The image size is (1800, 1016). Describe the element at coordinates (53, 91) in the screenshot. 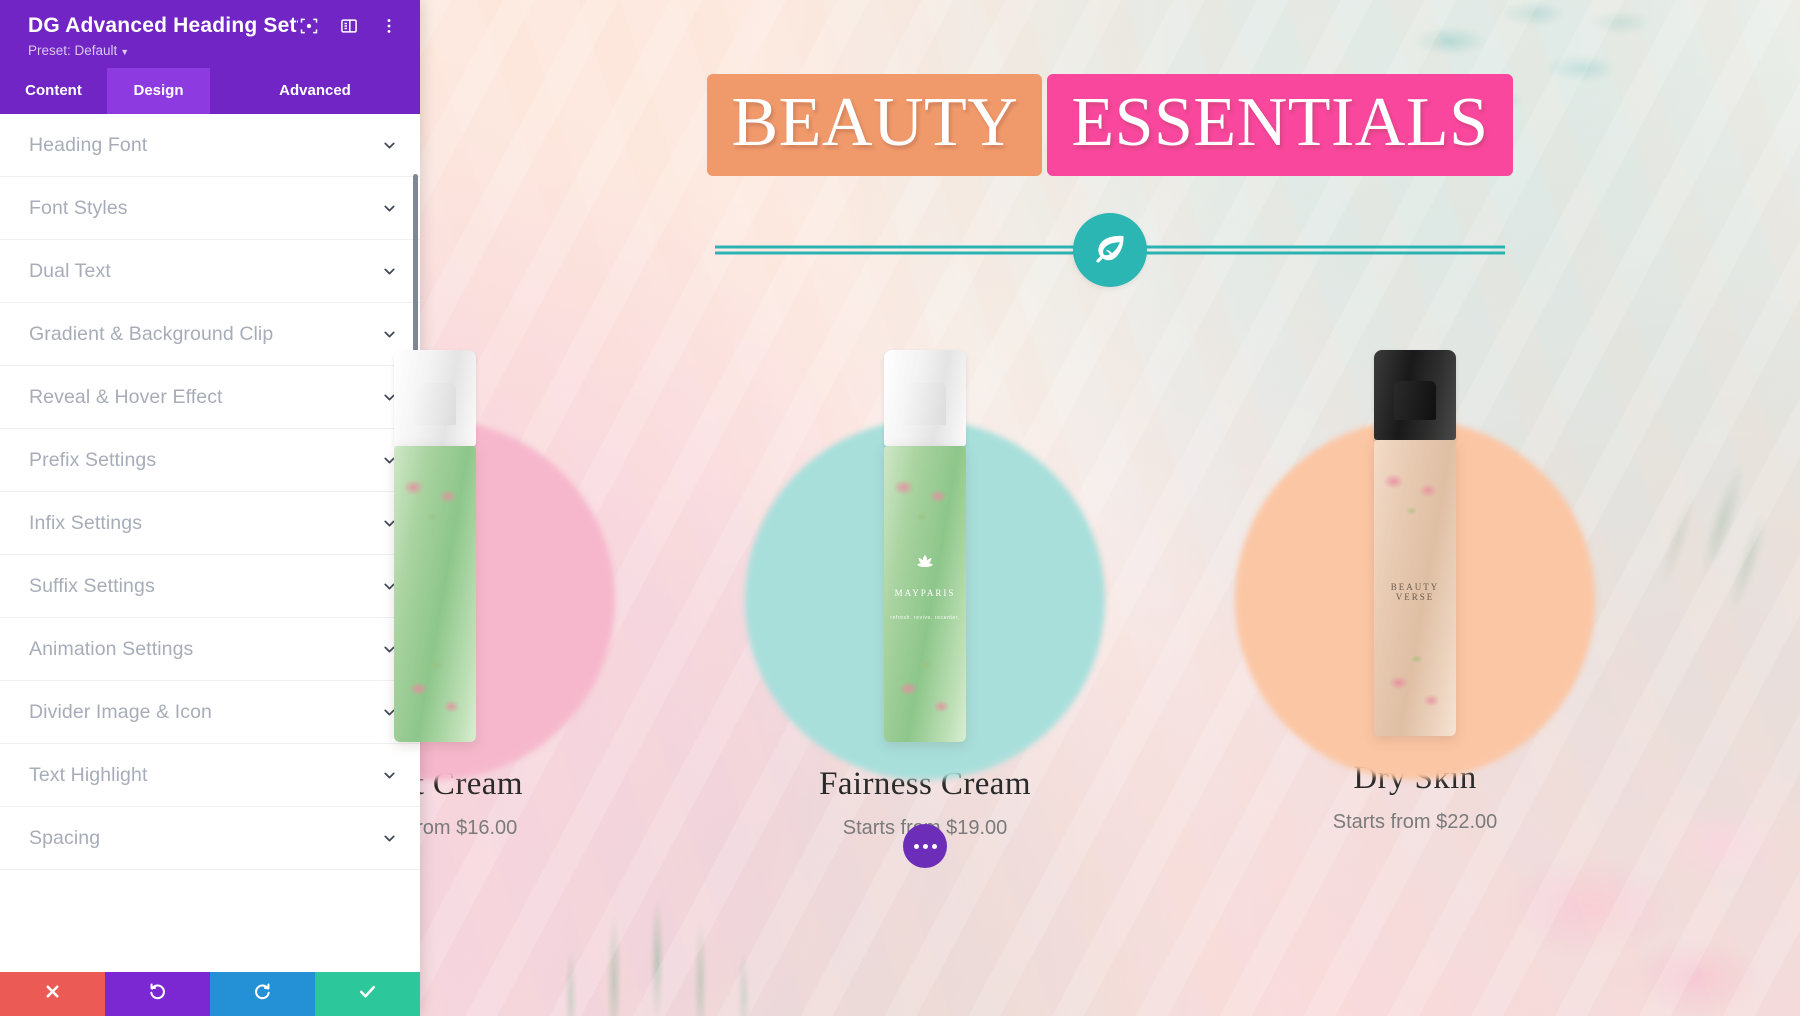

I see `tab-content: Content` at that location.